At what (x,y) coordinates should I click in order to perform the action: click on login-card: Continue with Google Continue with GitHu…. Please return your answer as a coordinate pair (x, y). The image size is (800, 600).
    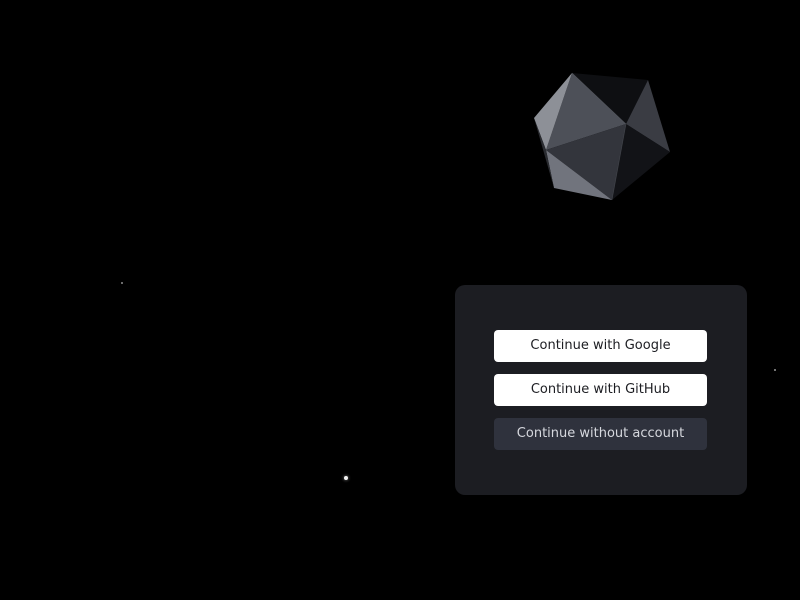
    Looking at the image, I should click on (601, 390).